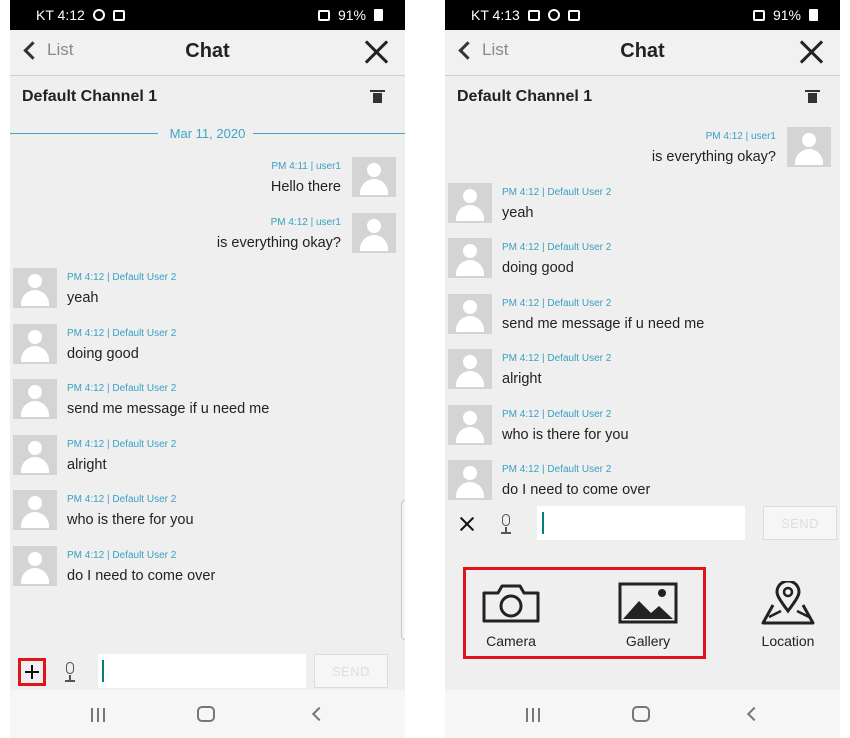 The image size is (850, 738). Describe the element at coordinates (305, 187) in the screenshot. I see `message-text: Hello there` at that location.